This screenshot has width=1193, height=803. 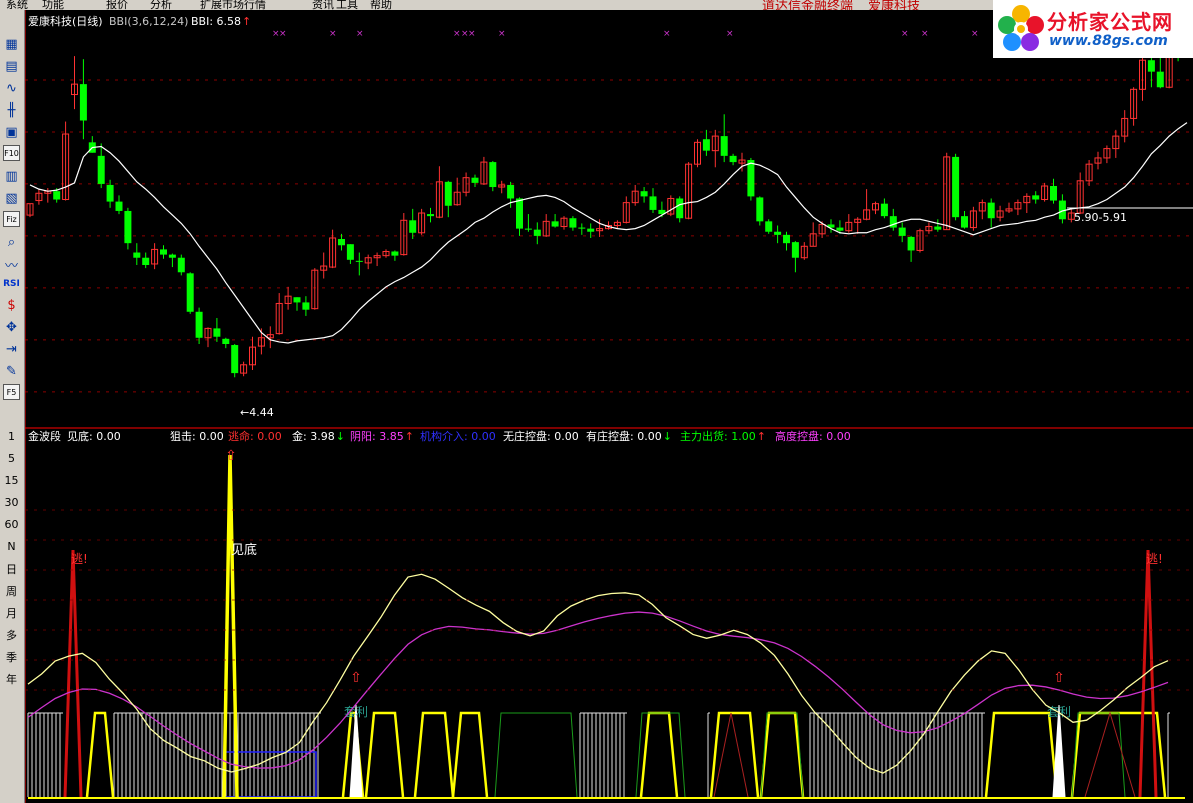 I want to click on menu-item: 系统, so click(x=17, y=5).